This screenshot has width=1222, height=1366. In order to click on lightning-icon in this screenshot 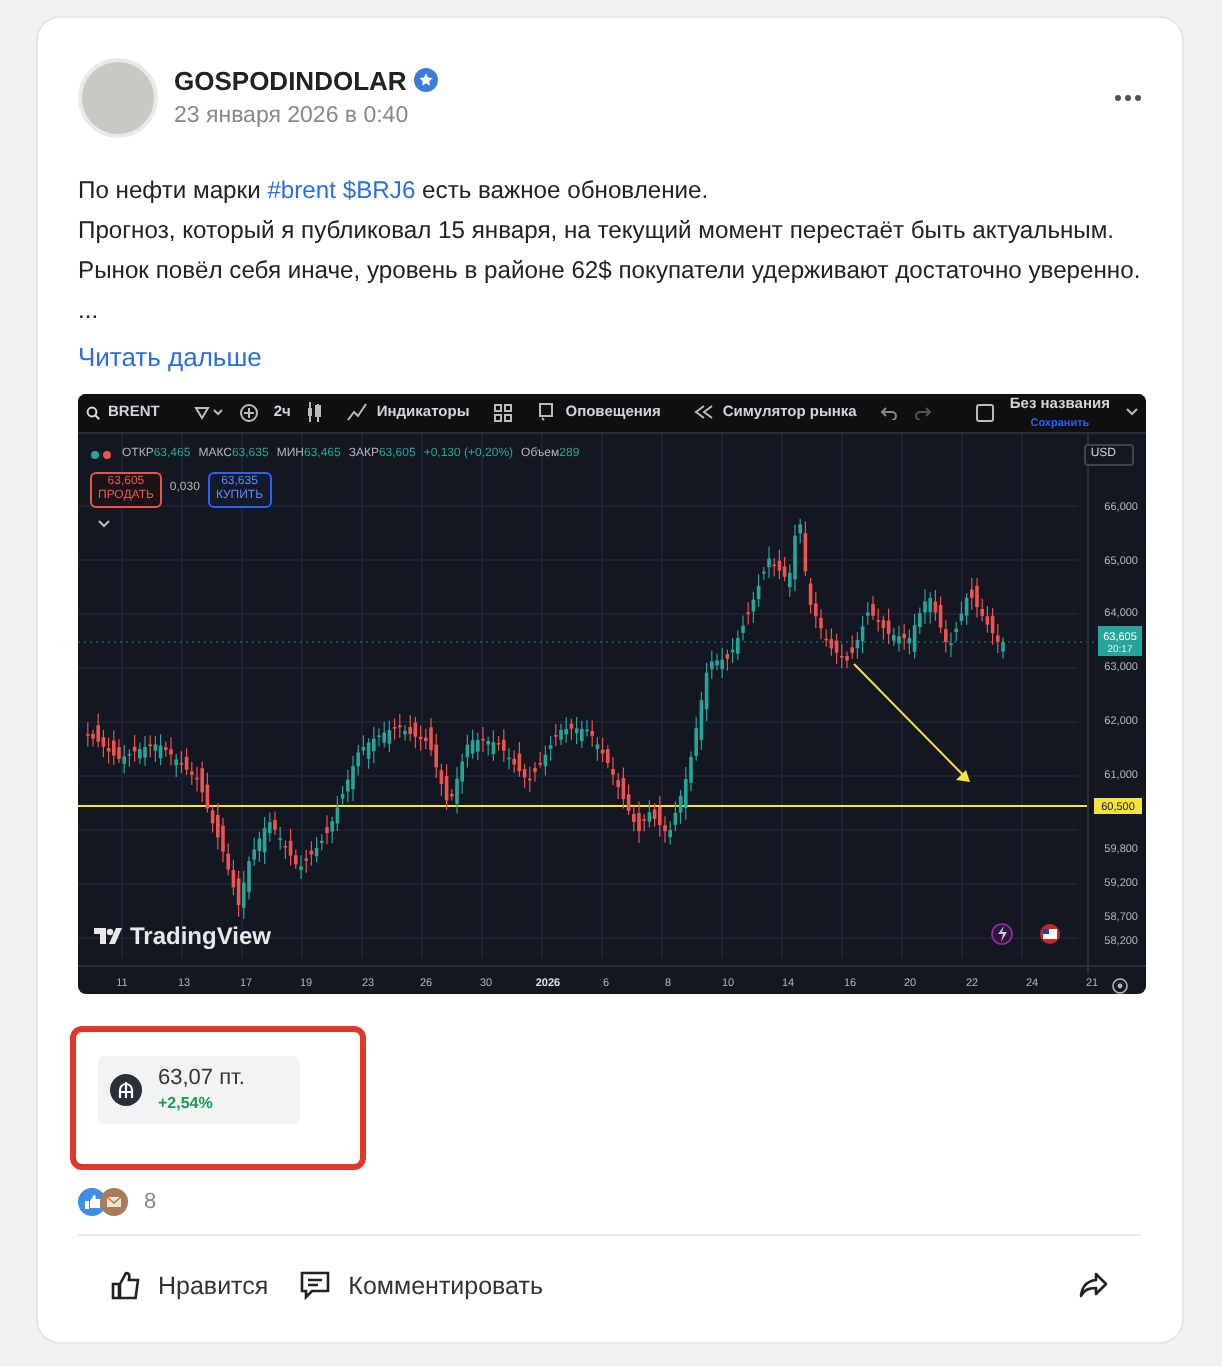, I will do `click(1002, 933)`.